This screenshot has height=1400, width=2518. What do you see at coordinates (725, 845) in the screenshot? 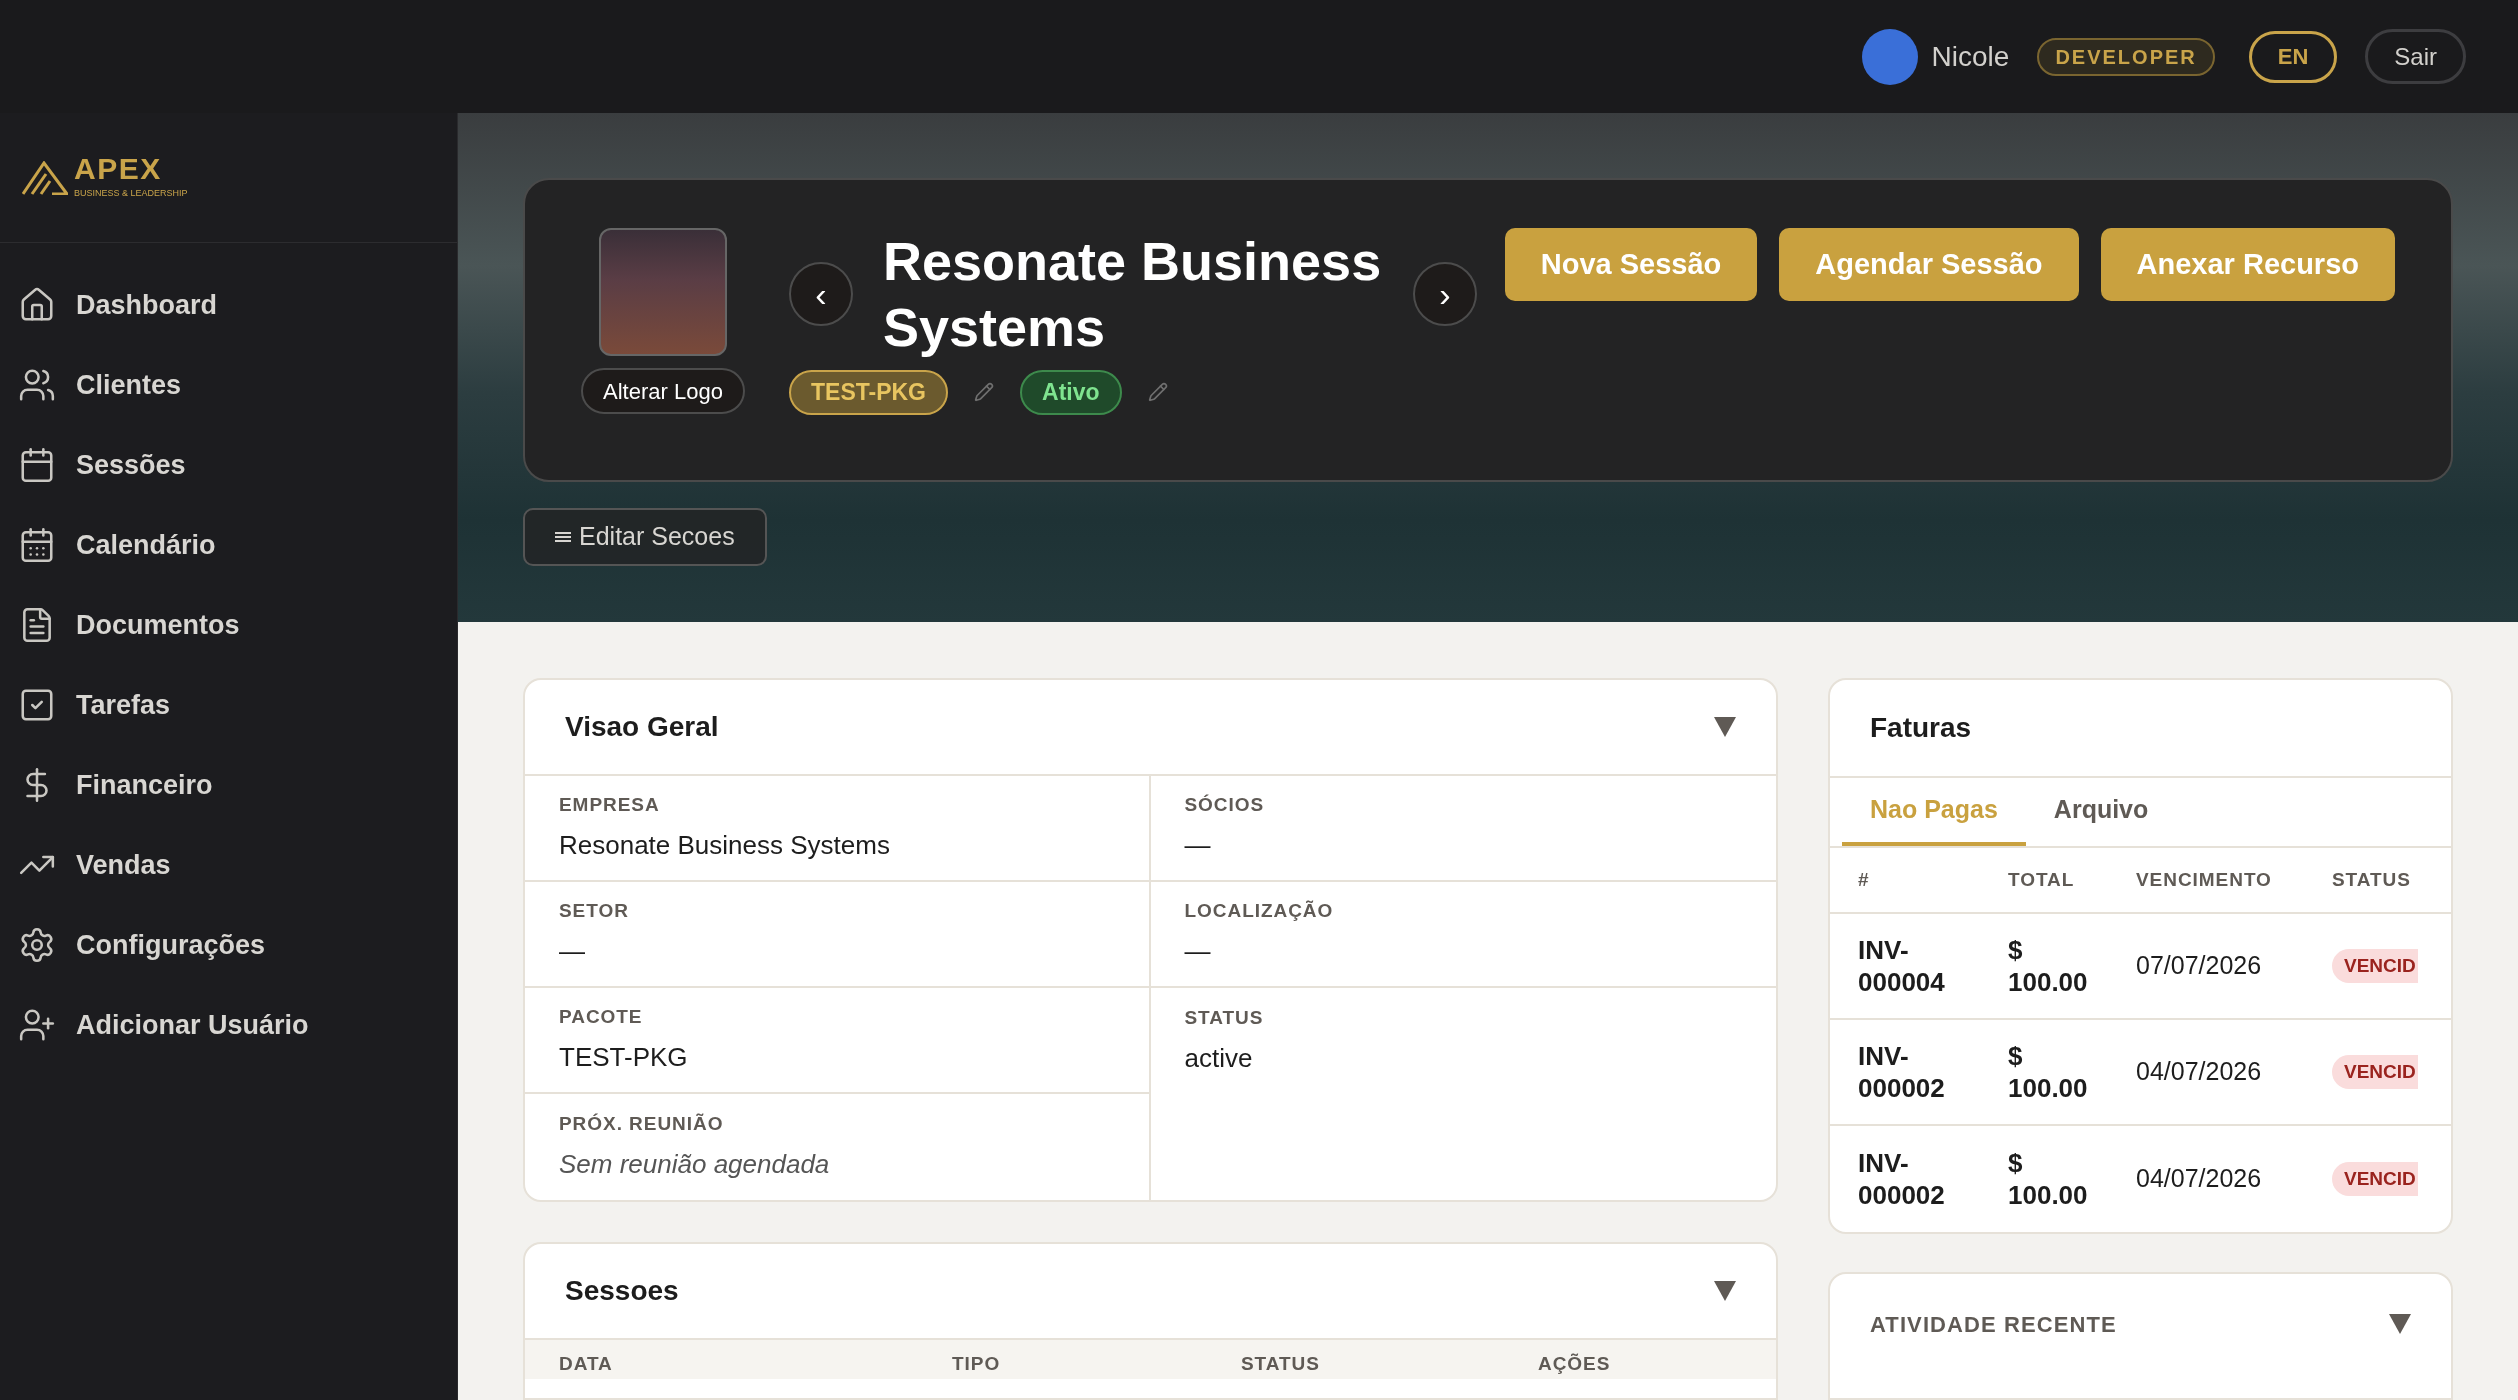
I see `field-value: Resonate Business Systems` at bounding box center [725, 845].